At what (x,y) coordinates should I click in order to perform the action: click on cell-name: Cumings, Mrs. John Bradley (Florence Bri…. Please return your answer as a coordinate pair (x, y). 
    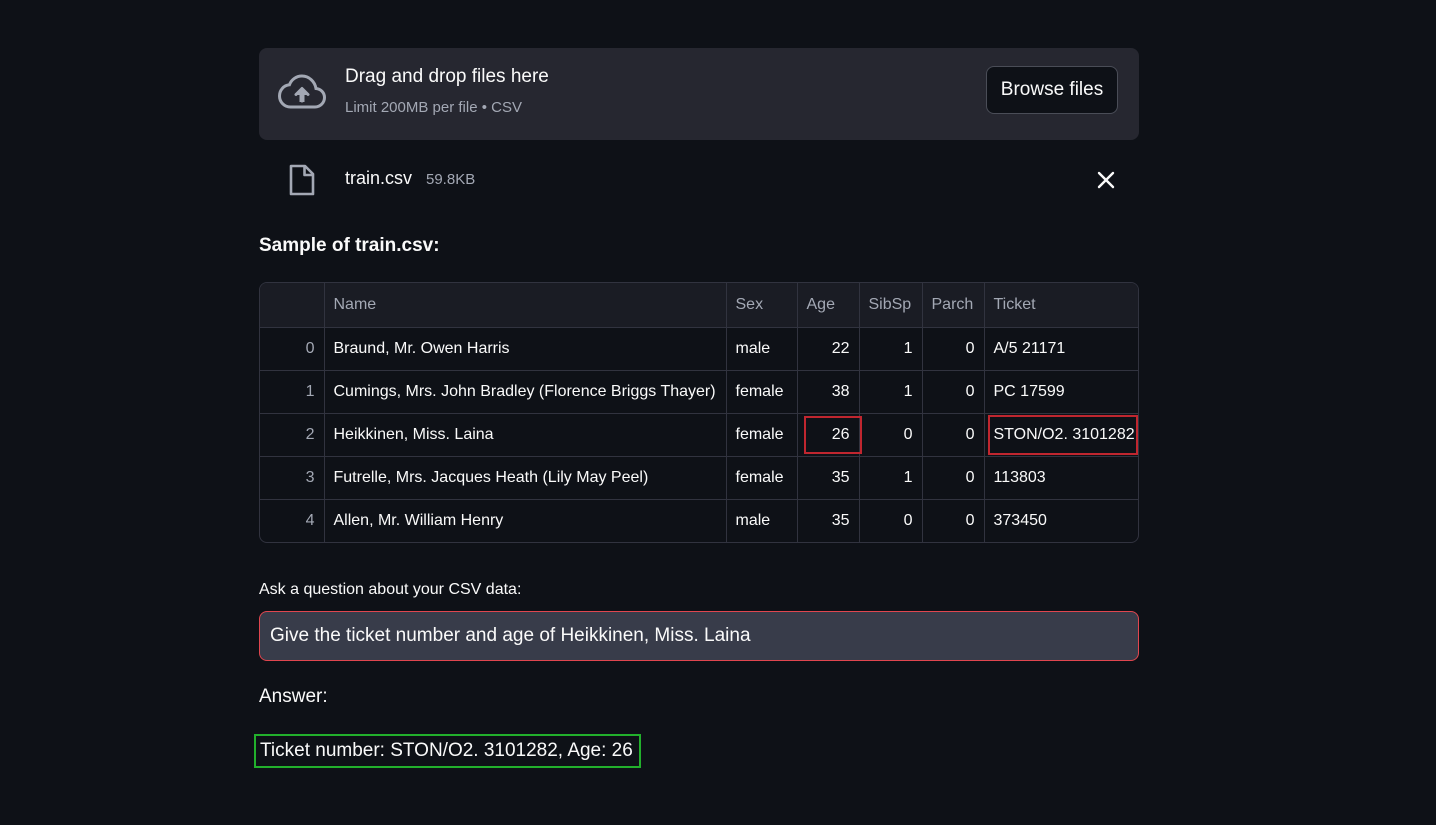
    Looking at the image, I should click on (525, 392).